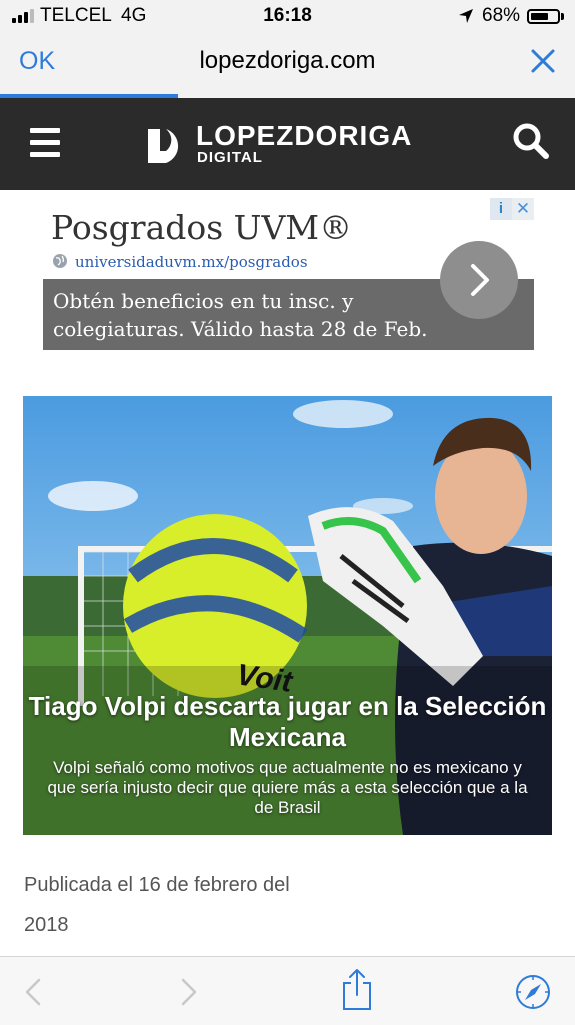  I want to click on battery-icon, so click(543, 16).